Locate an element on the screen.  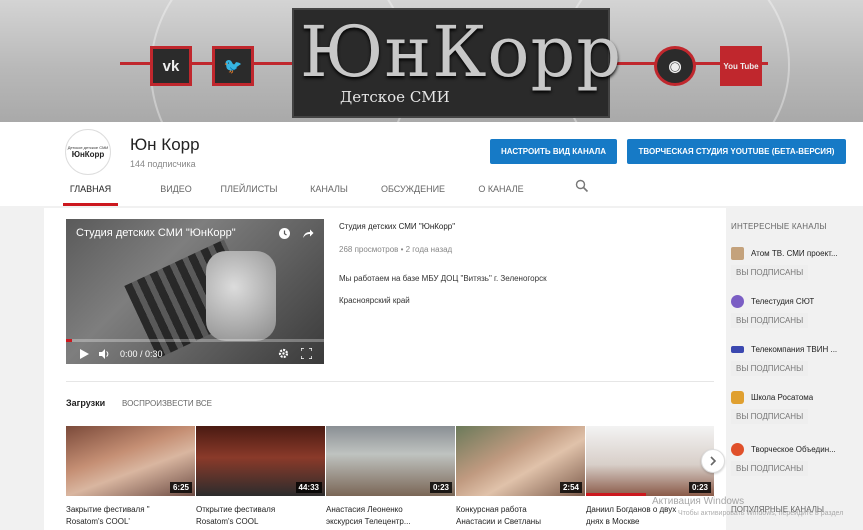
video-title: Конкурсная работа Анастасии и Светланы is located at coordinates (519, 516).